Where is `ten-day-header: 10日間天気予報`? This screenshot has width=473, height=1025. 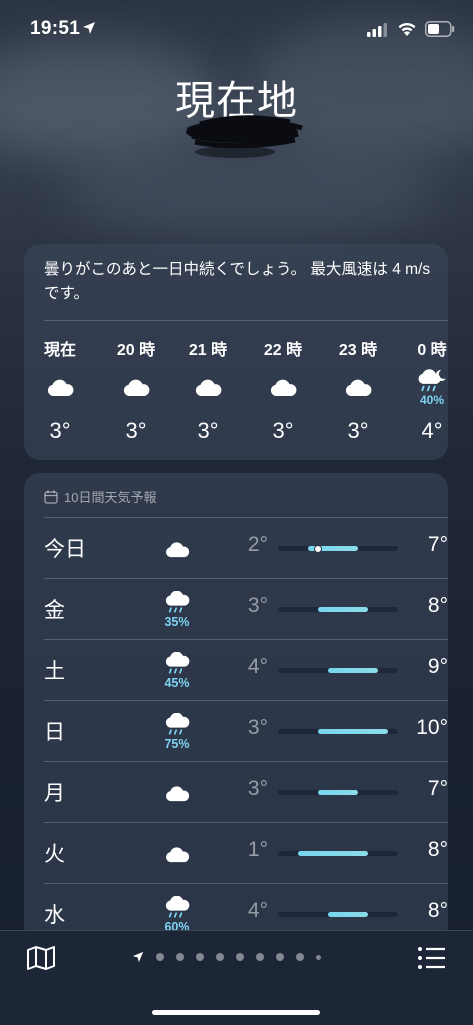 ten-day-header: 10日間天気予報 is located at coordinates (100, 496).